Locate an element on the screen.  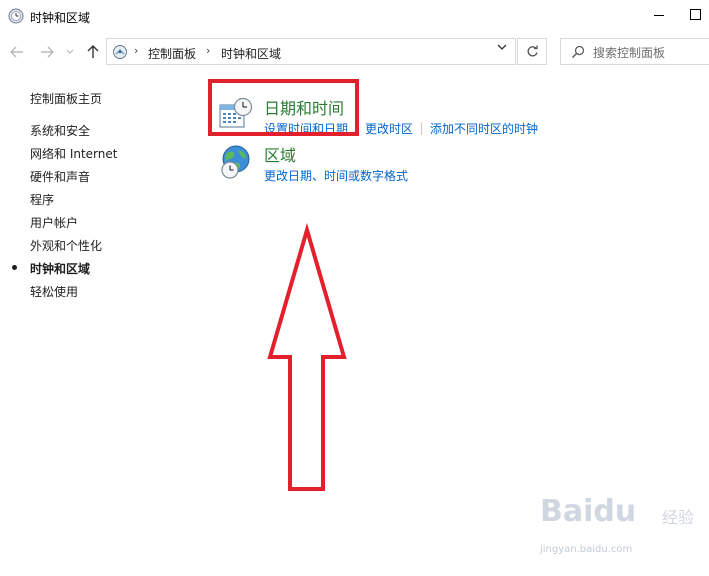
watermark-brand-cn: 经验 is located at coordinates (678, 517).